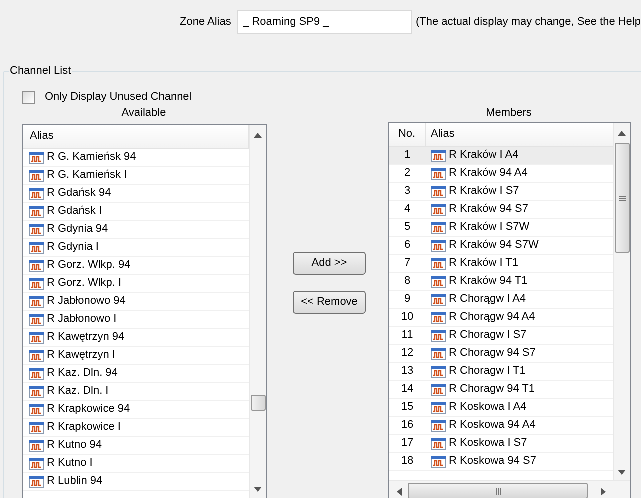 Image resolution: width=641 pixels, height=498 pixels. I want to click on channel-name: R Lublin 94, so click(75, 481).